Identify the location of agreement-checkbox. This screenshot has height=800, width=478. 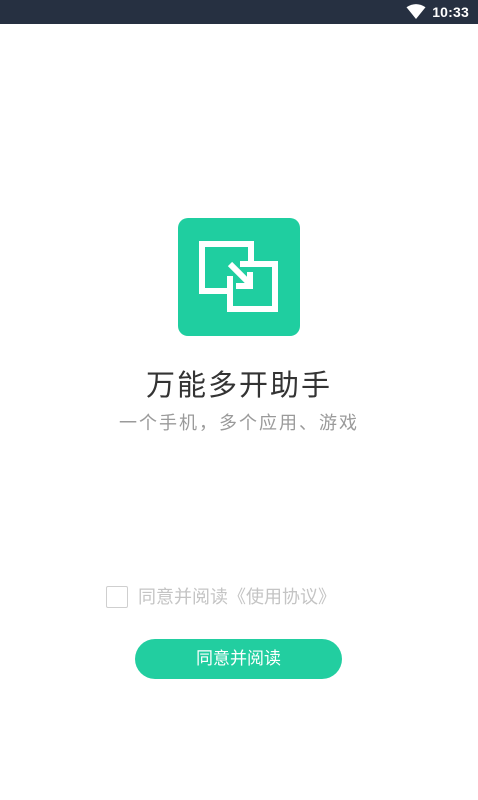
(117, 597).